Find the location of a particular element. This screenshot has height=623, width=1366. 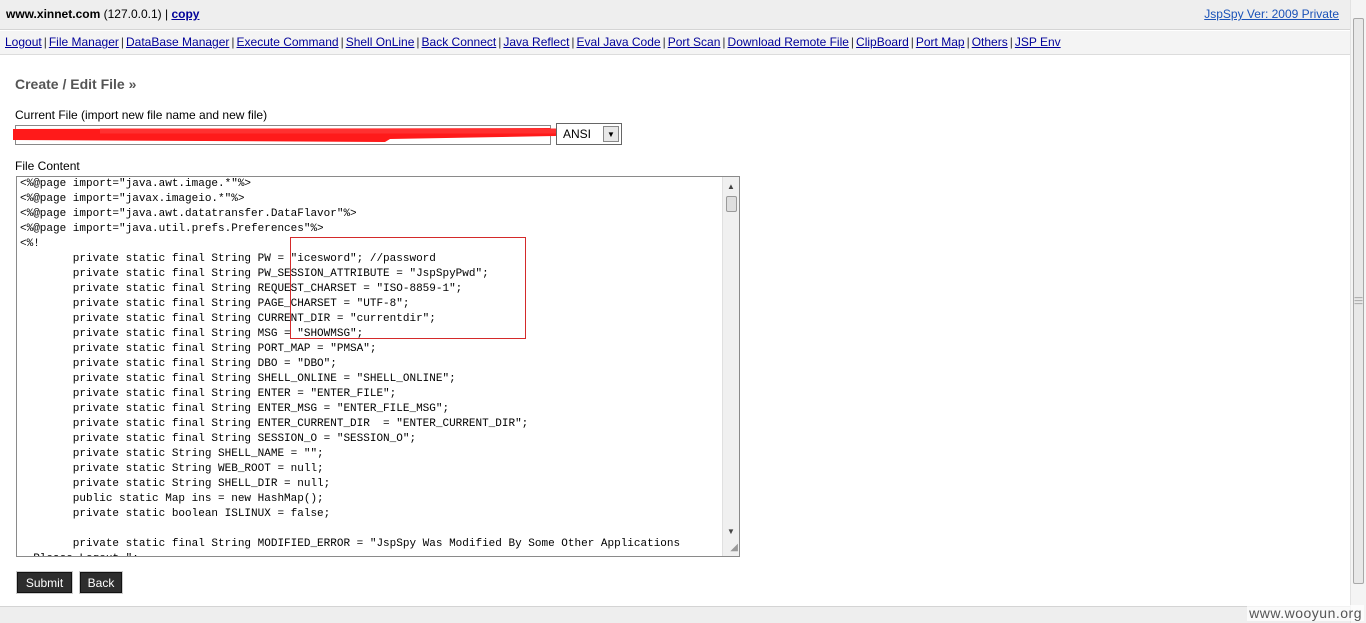

scroll-down-icon: ▼ is located at coordinates (731, 531).